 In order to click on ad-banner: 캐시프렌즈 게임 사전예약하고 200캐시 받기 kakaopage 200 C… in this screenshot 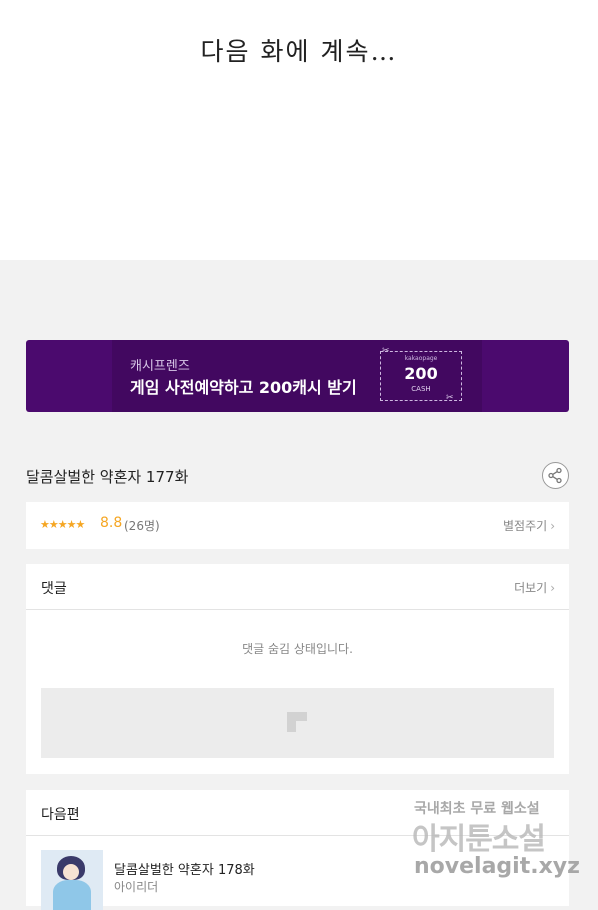, I will do `click(297, 376)`.